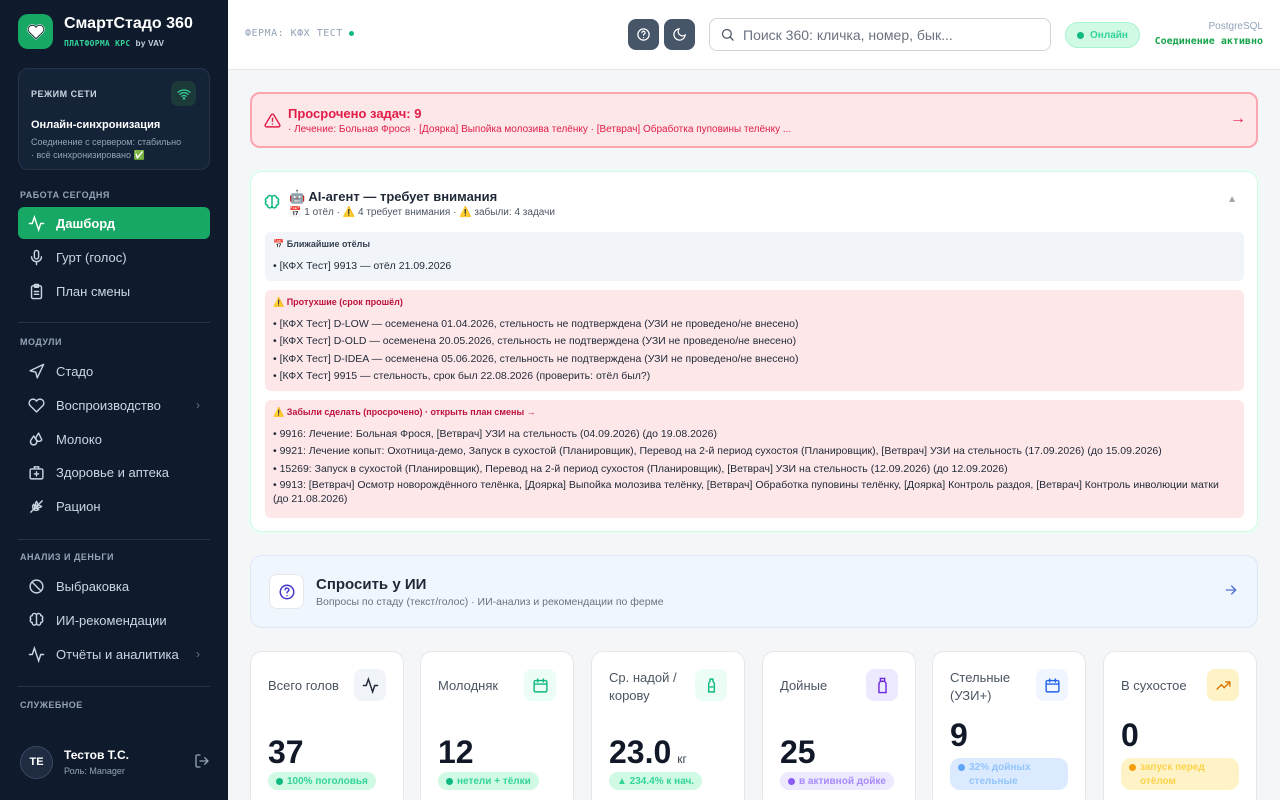 The image size is (1280, 800). I want to click on sidebar-item-herd: Стадо, so click(114, 371).